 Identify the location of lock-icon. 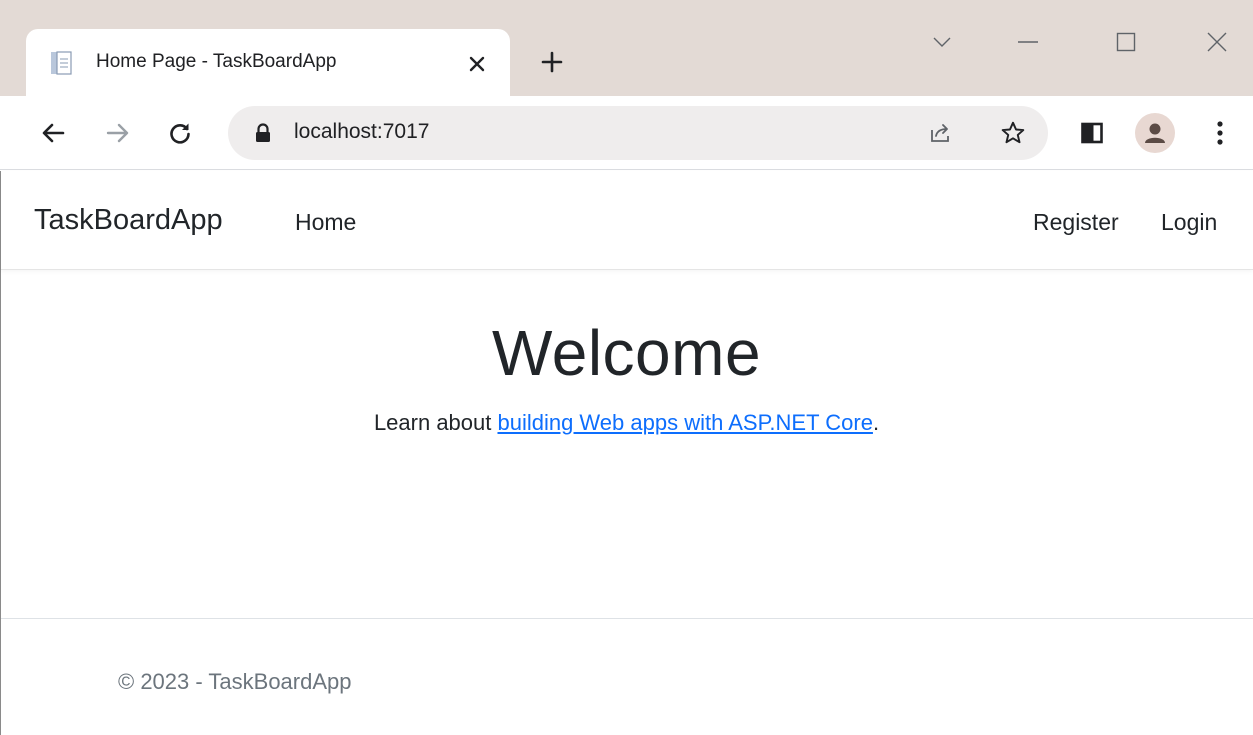
(263, 133).